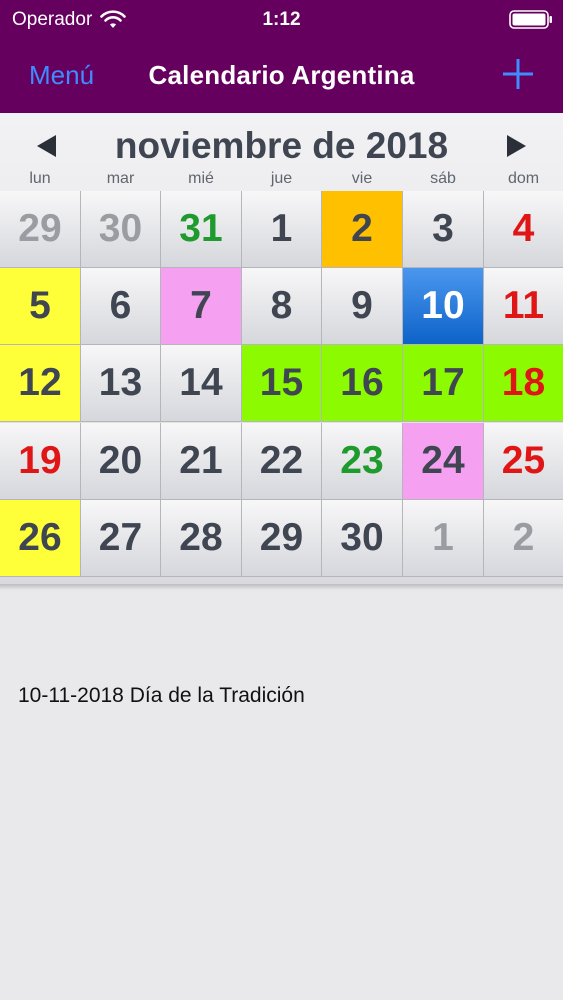 The height and width of the screenshot is (1000, 563). Describe the element at coordinates (201, 229) in the screenshot. I see `day-cell: 31` at that location.